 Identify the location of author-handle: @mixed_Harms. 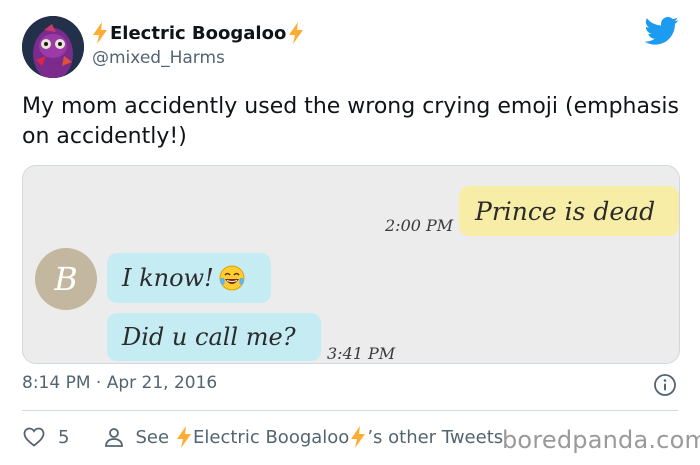
(158, 58).